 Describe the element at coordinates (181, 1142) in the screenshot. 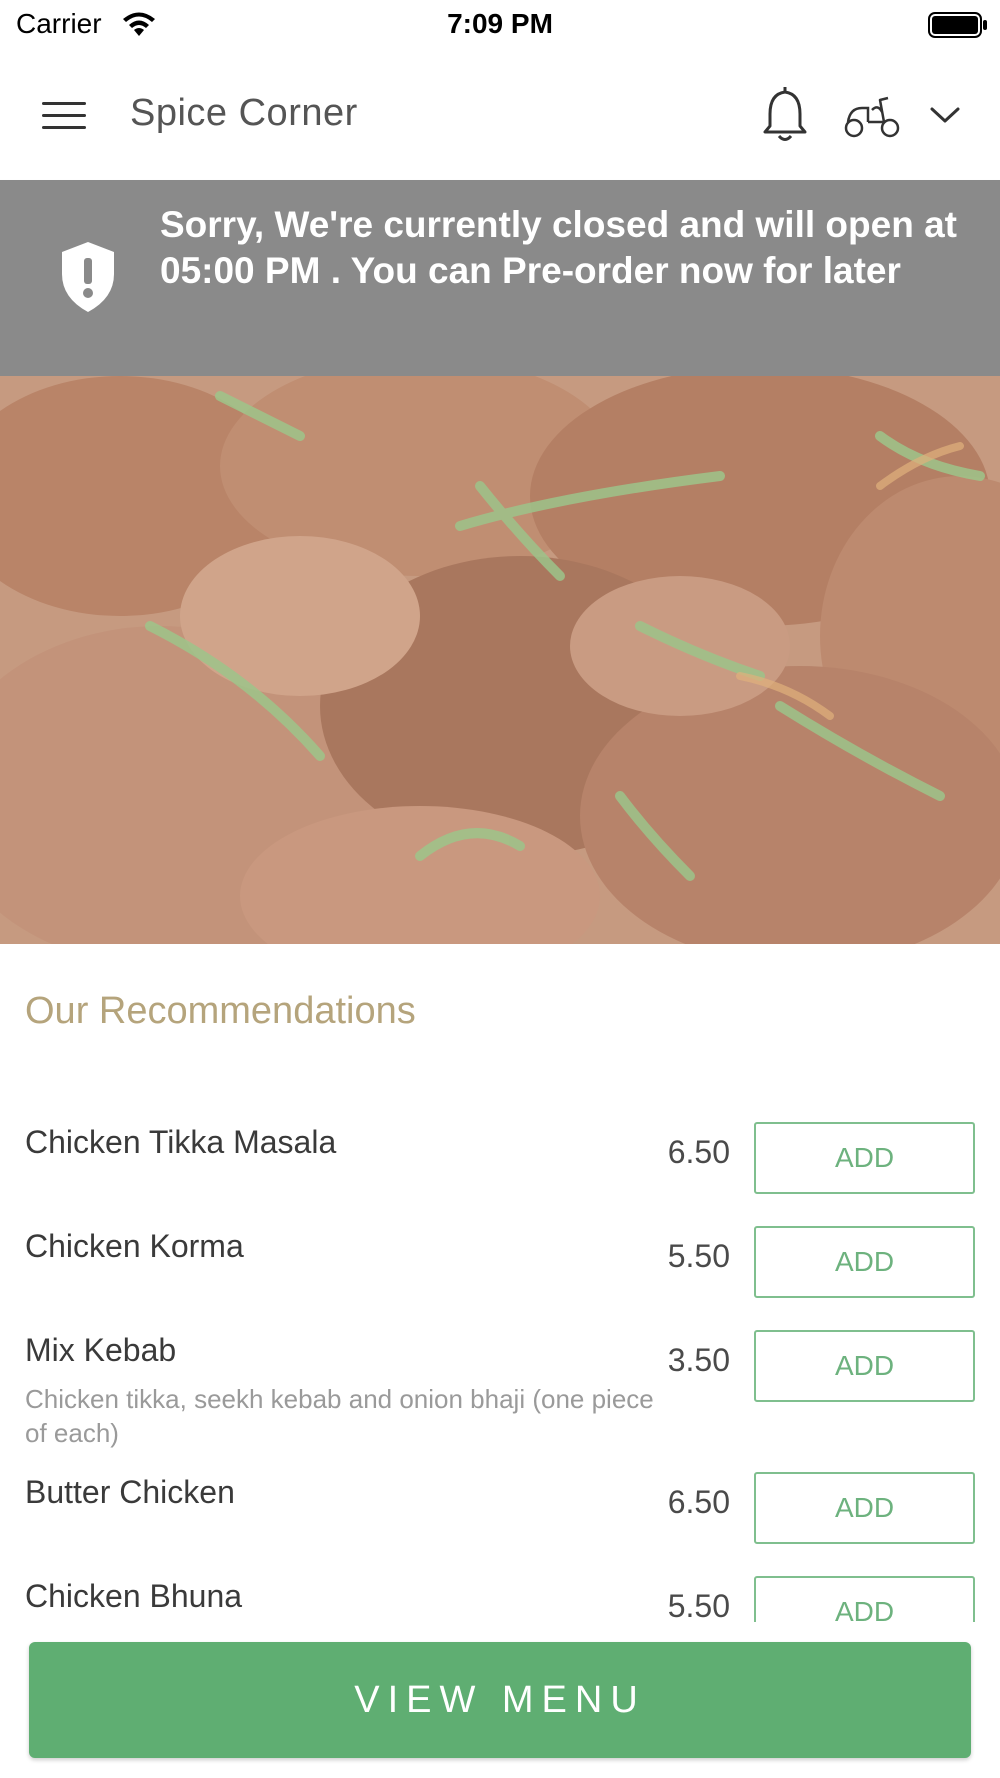

I see `item-name: Chicken Tikka Masala` at that location.